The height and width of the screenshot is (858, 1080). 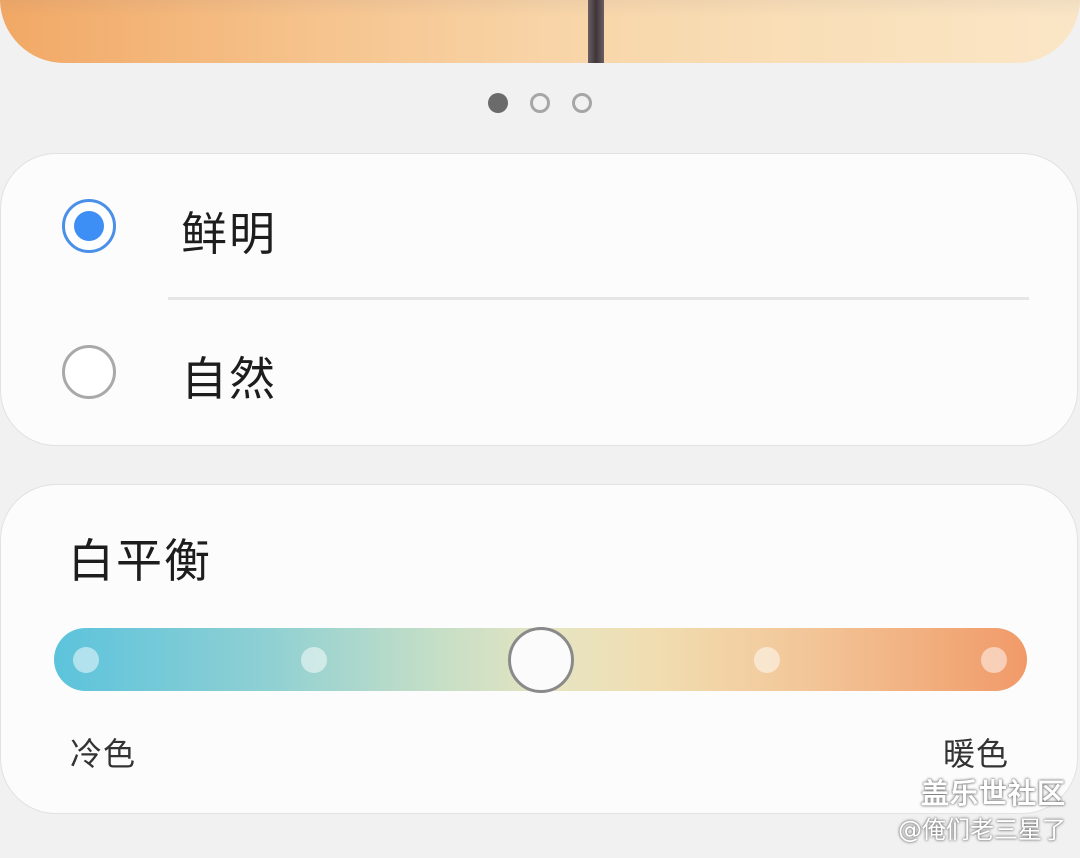 I want to click on radio-vivid, so click(x=89, y=226).